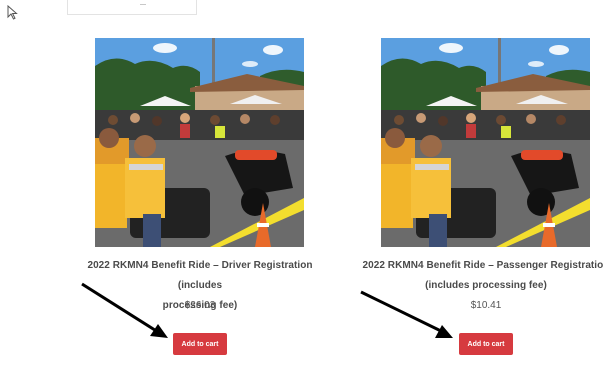 This screenshot has height=390, width=603. What do you see at coordinates (200, 344) in the screenshot?
I see `add-to-cart-button-driver: Add to cart` at bounding box center [200, 344].